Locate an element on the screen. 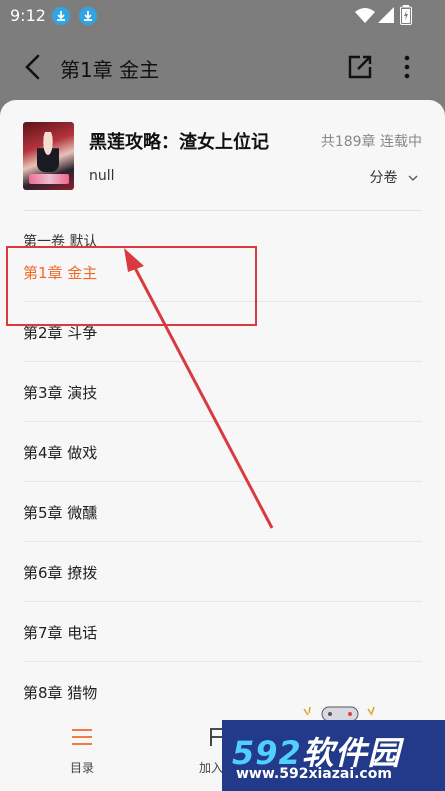 Image resolution: width=445 pixels, height=791 pixels. tab-toc: 目录 is located at coordinates (82, 751).